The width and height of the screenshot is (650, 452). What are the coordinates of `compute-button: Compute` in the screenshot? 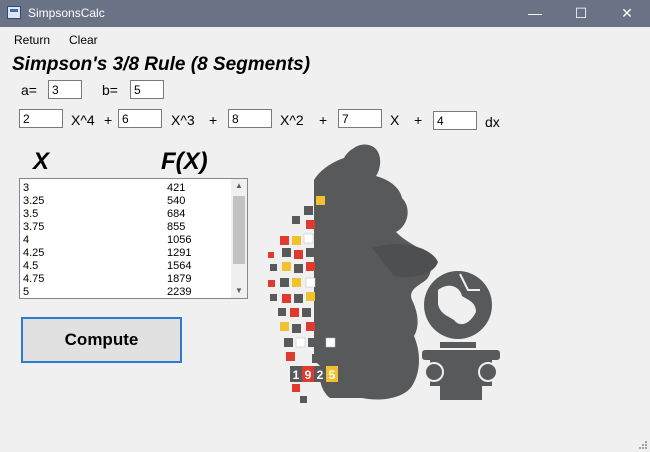 It's located at (101, 340).